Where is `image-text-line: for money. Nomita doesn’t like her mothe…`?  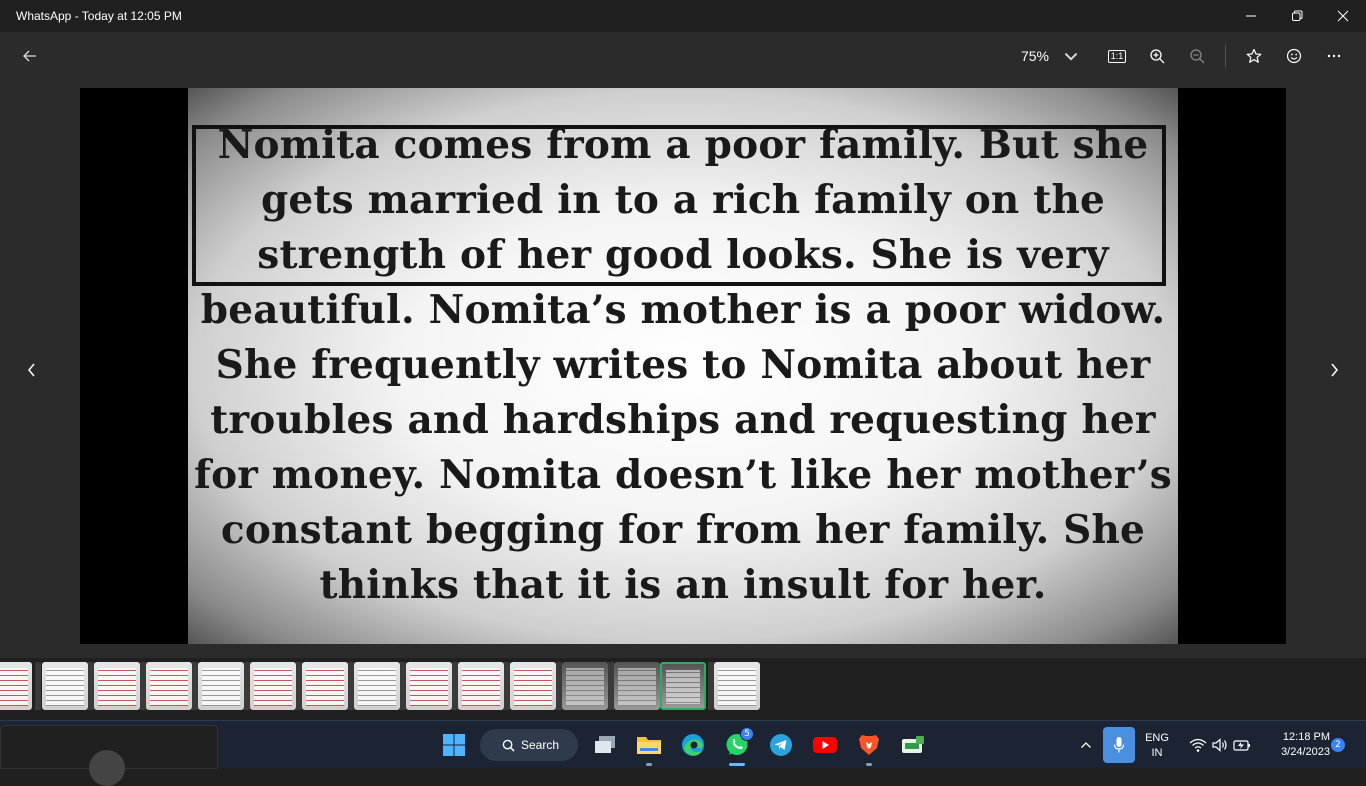 image-text-line: for money. Nomita doesn’t like her mothe… is located at coordinates (683, 475).